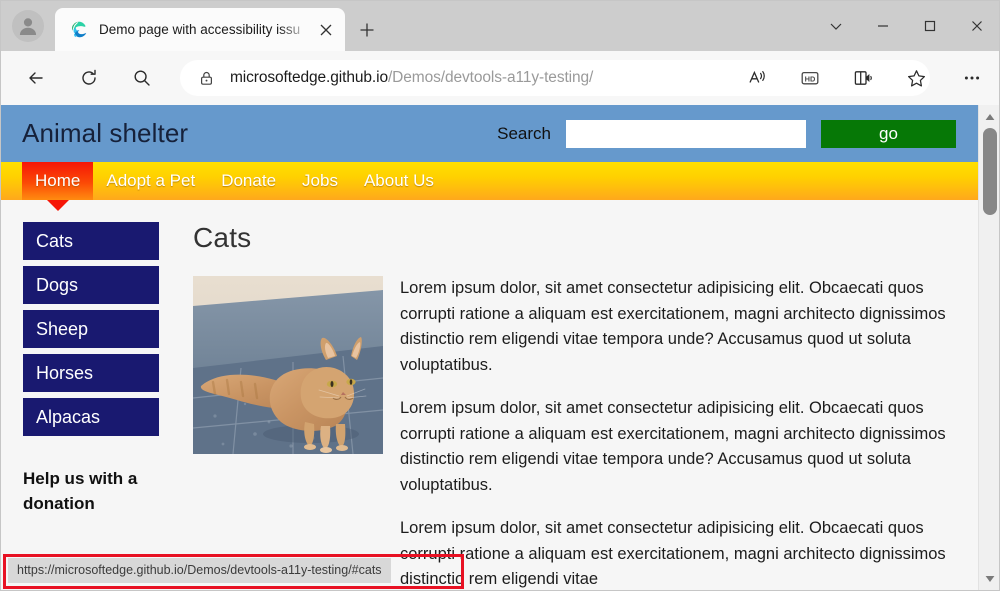  I want to click on nav-item-donate: Donate, so click(248, 181).